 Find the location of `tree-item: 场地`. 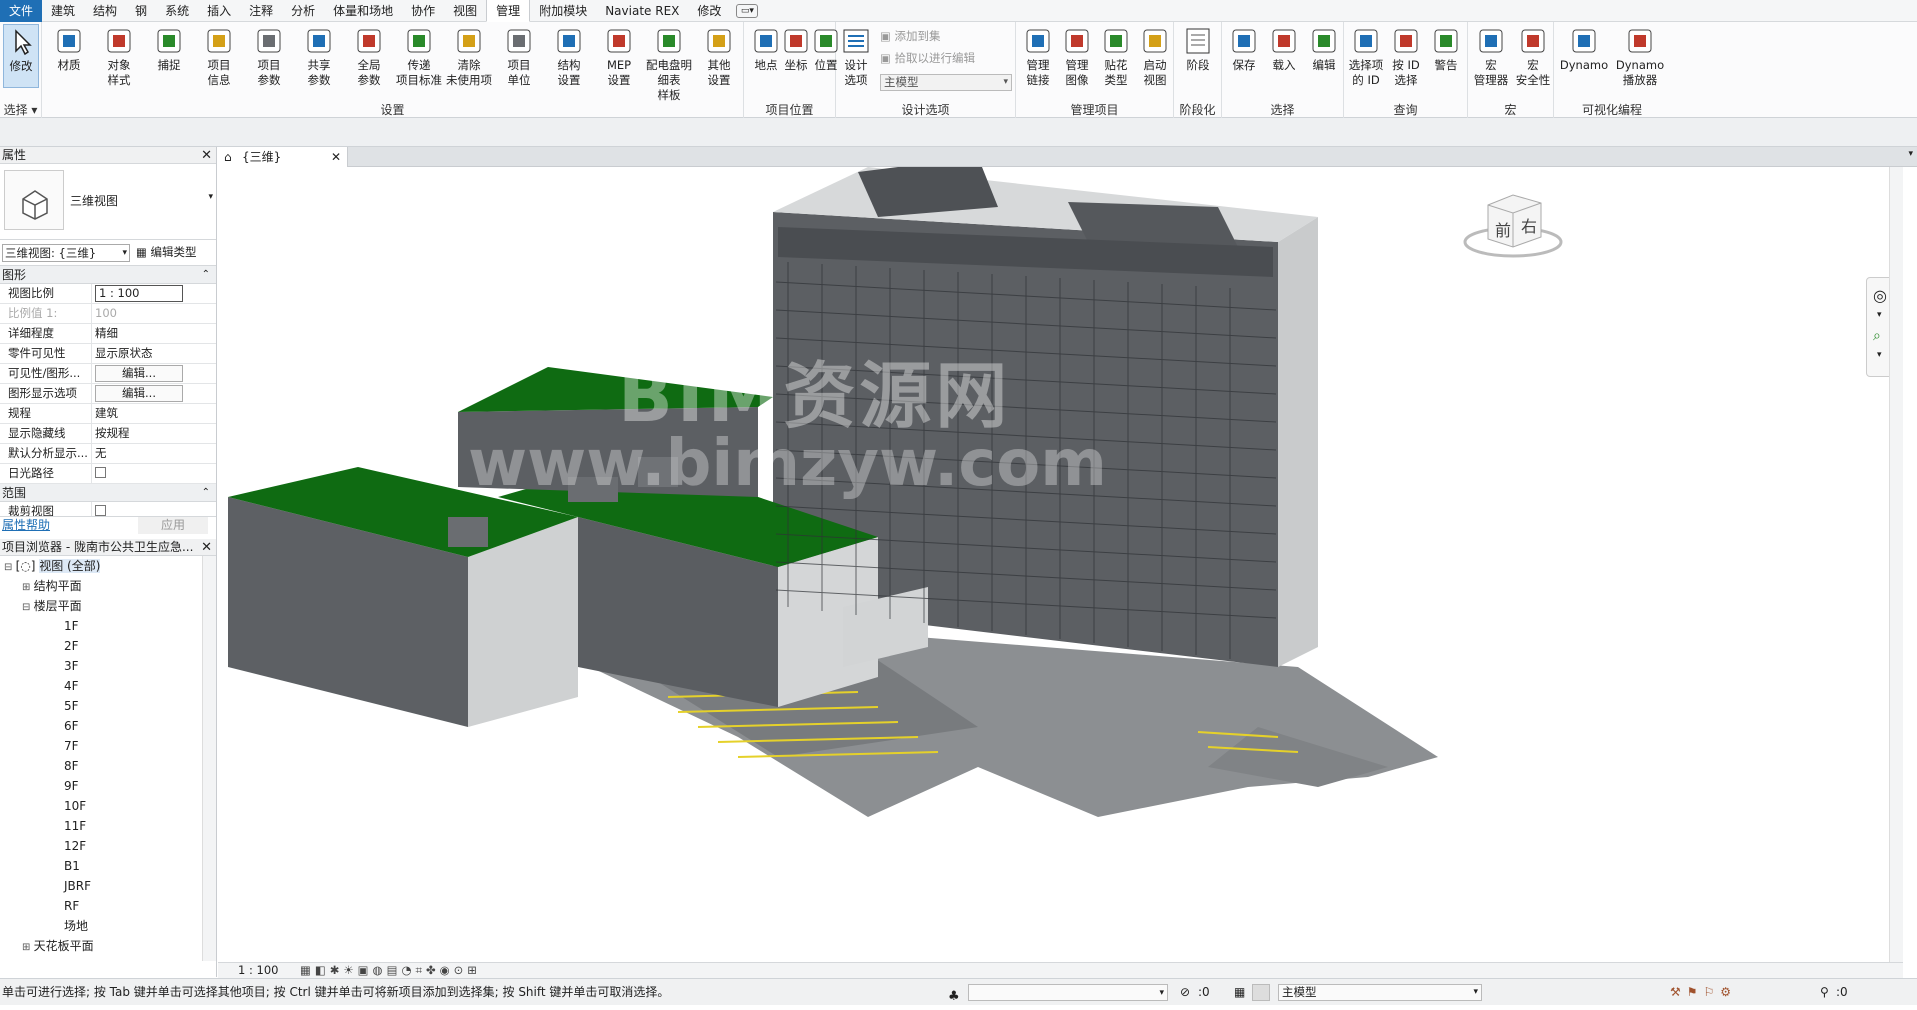

tree-item: 场地 is located at coordinates (108, 926).